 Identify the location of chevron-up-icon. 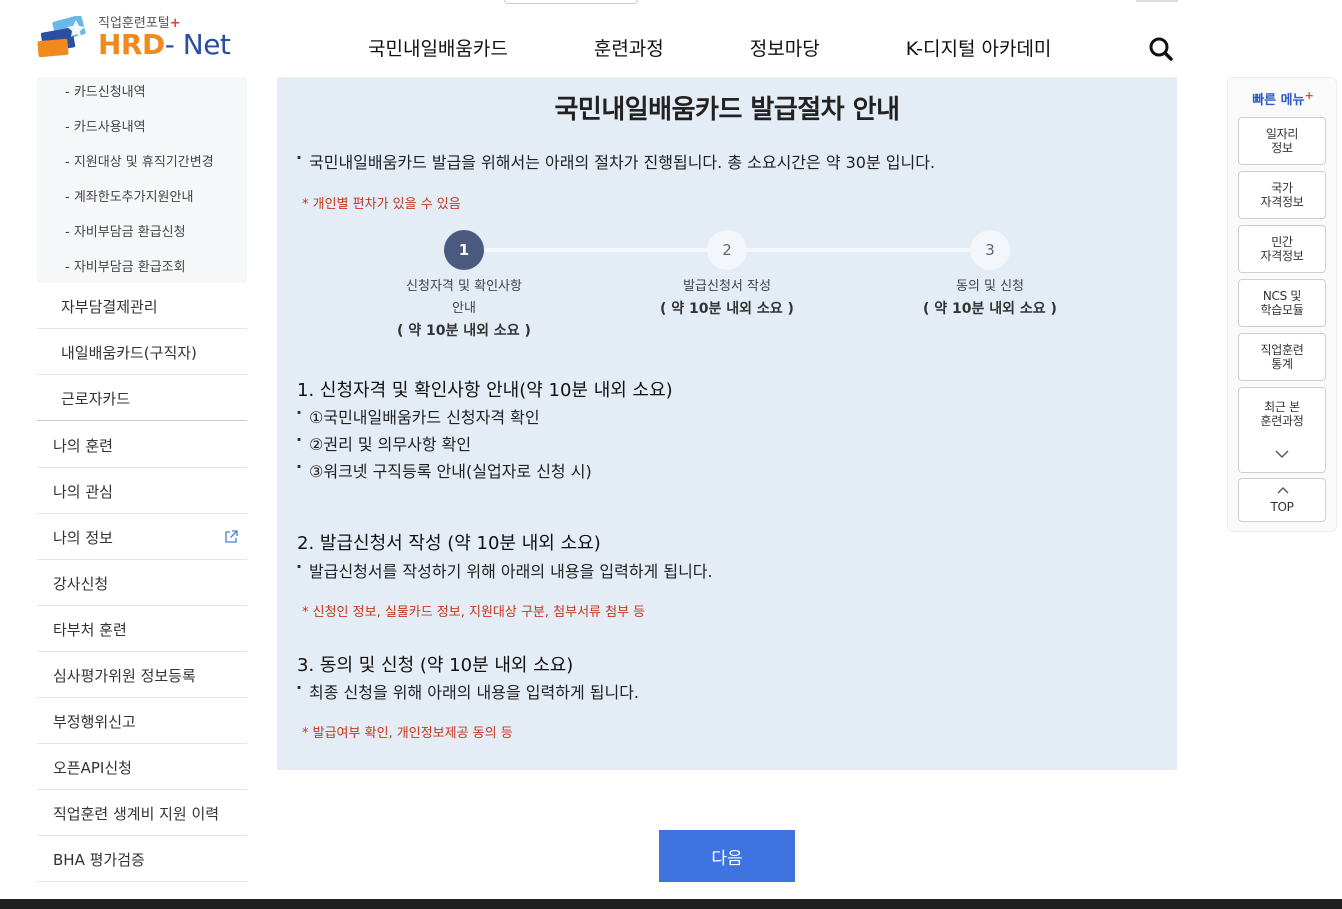
(1283, 490).